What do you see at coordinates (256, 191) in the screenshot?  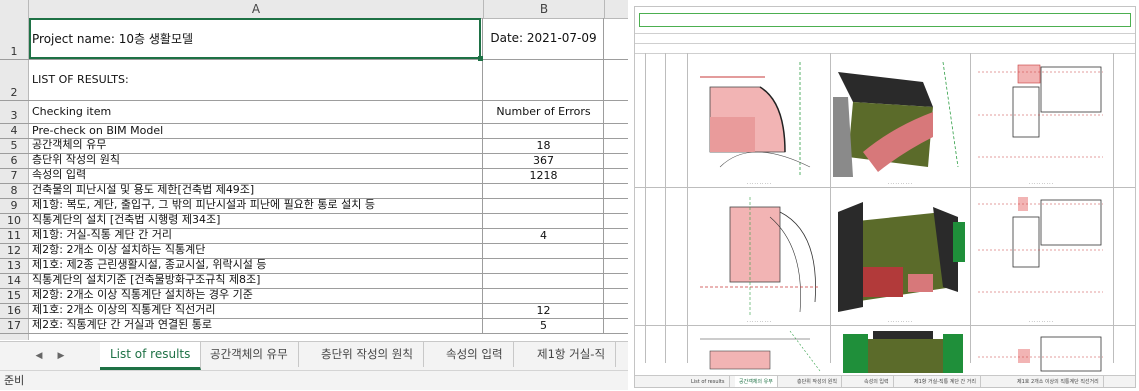 I see `checking-item-cell: 건축물의 피난시설 및 용도 제한[건축법 제49조]` at bounding box center [256, 191].